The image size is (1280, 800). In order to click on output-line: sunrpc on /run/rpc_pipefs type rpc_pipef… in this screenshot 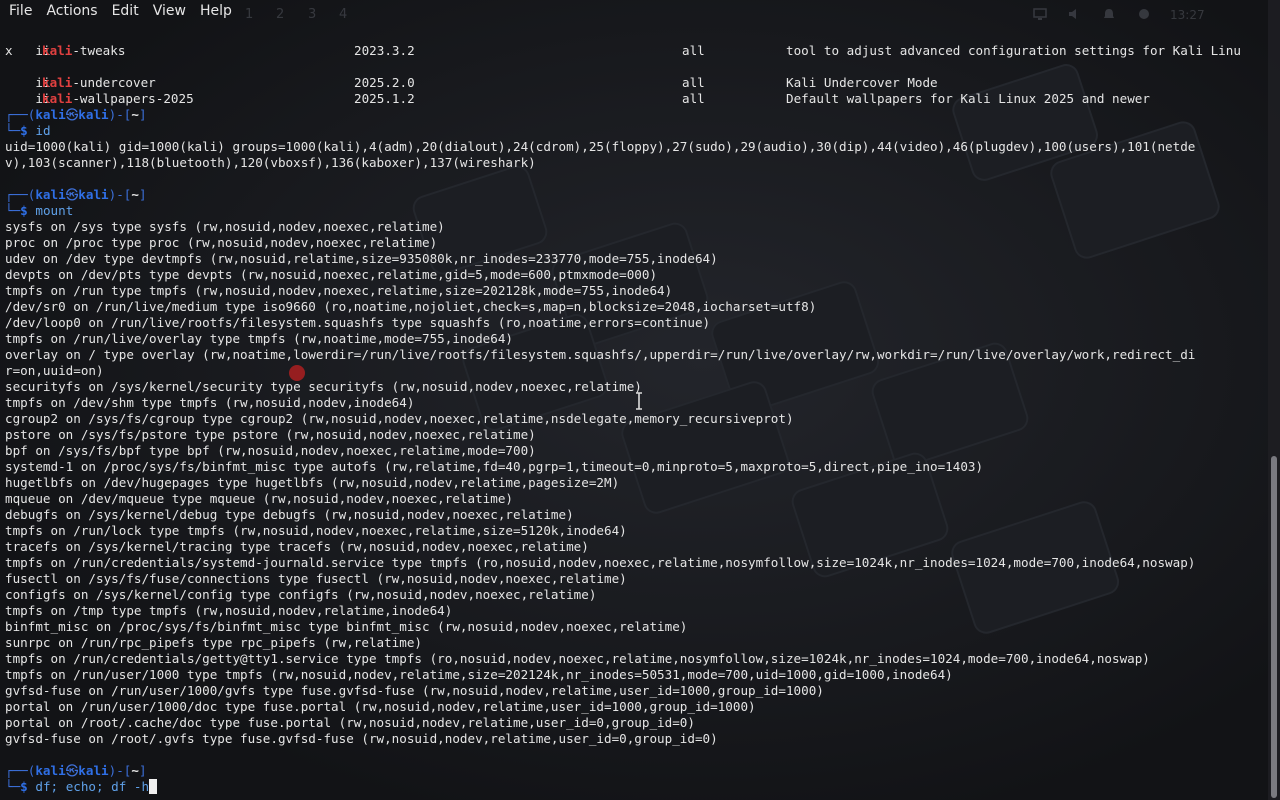, I will do `click(214, 642)`.